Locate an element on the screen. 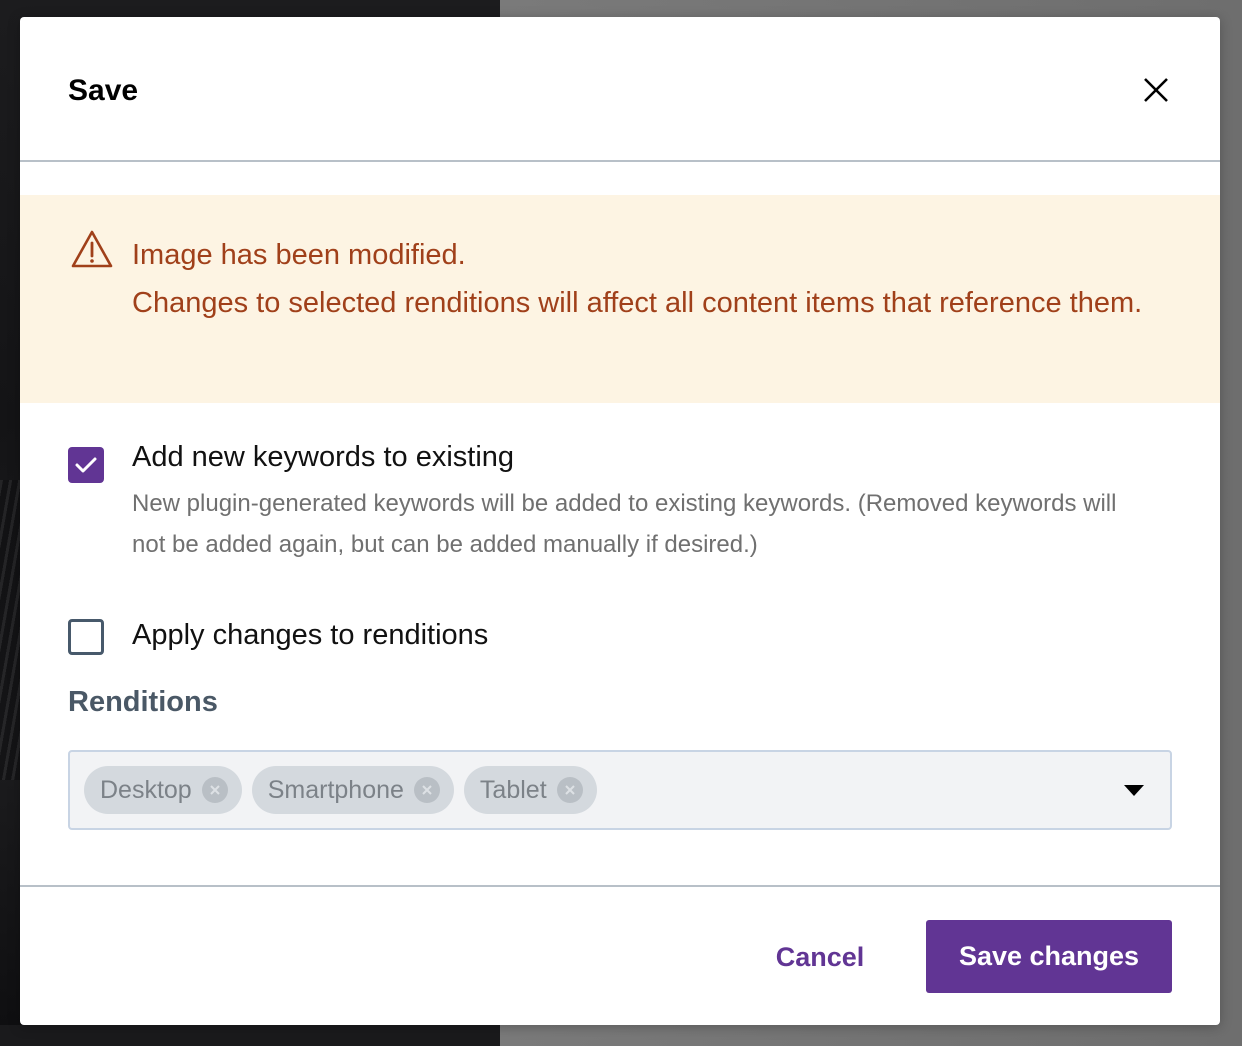  renditions-chips: Desktop Smartphone Tablet is located at coordinates (340, 790).